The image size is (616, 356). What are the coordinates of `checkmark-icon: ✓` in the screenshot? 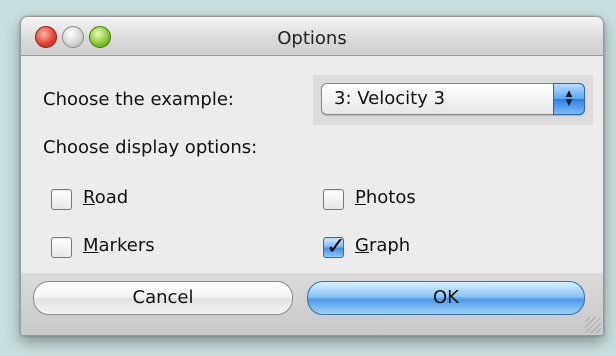 It's located at (336, 246).